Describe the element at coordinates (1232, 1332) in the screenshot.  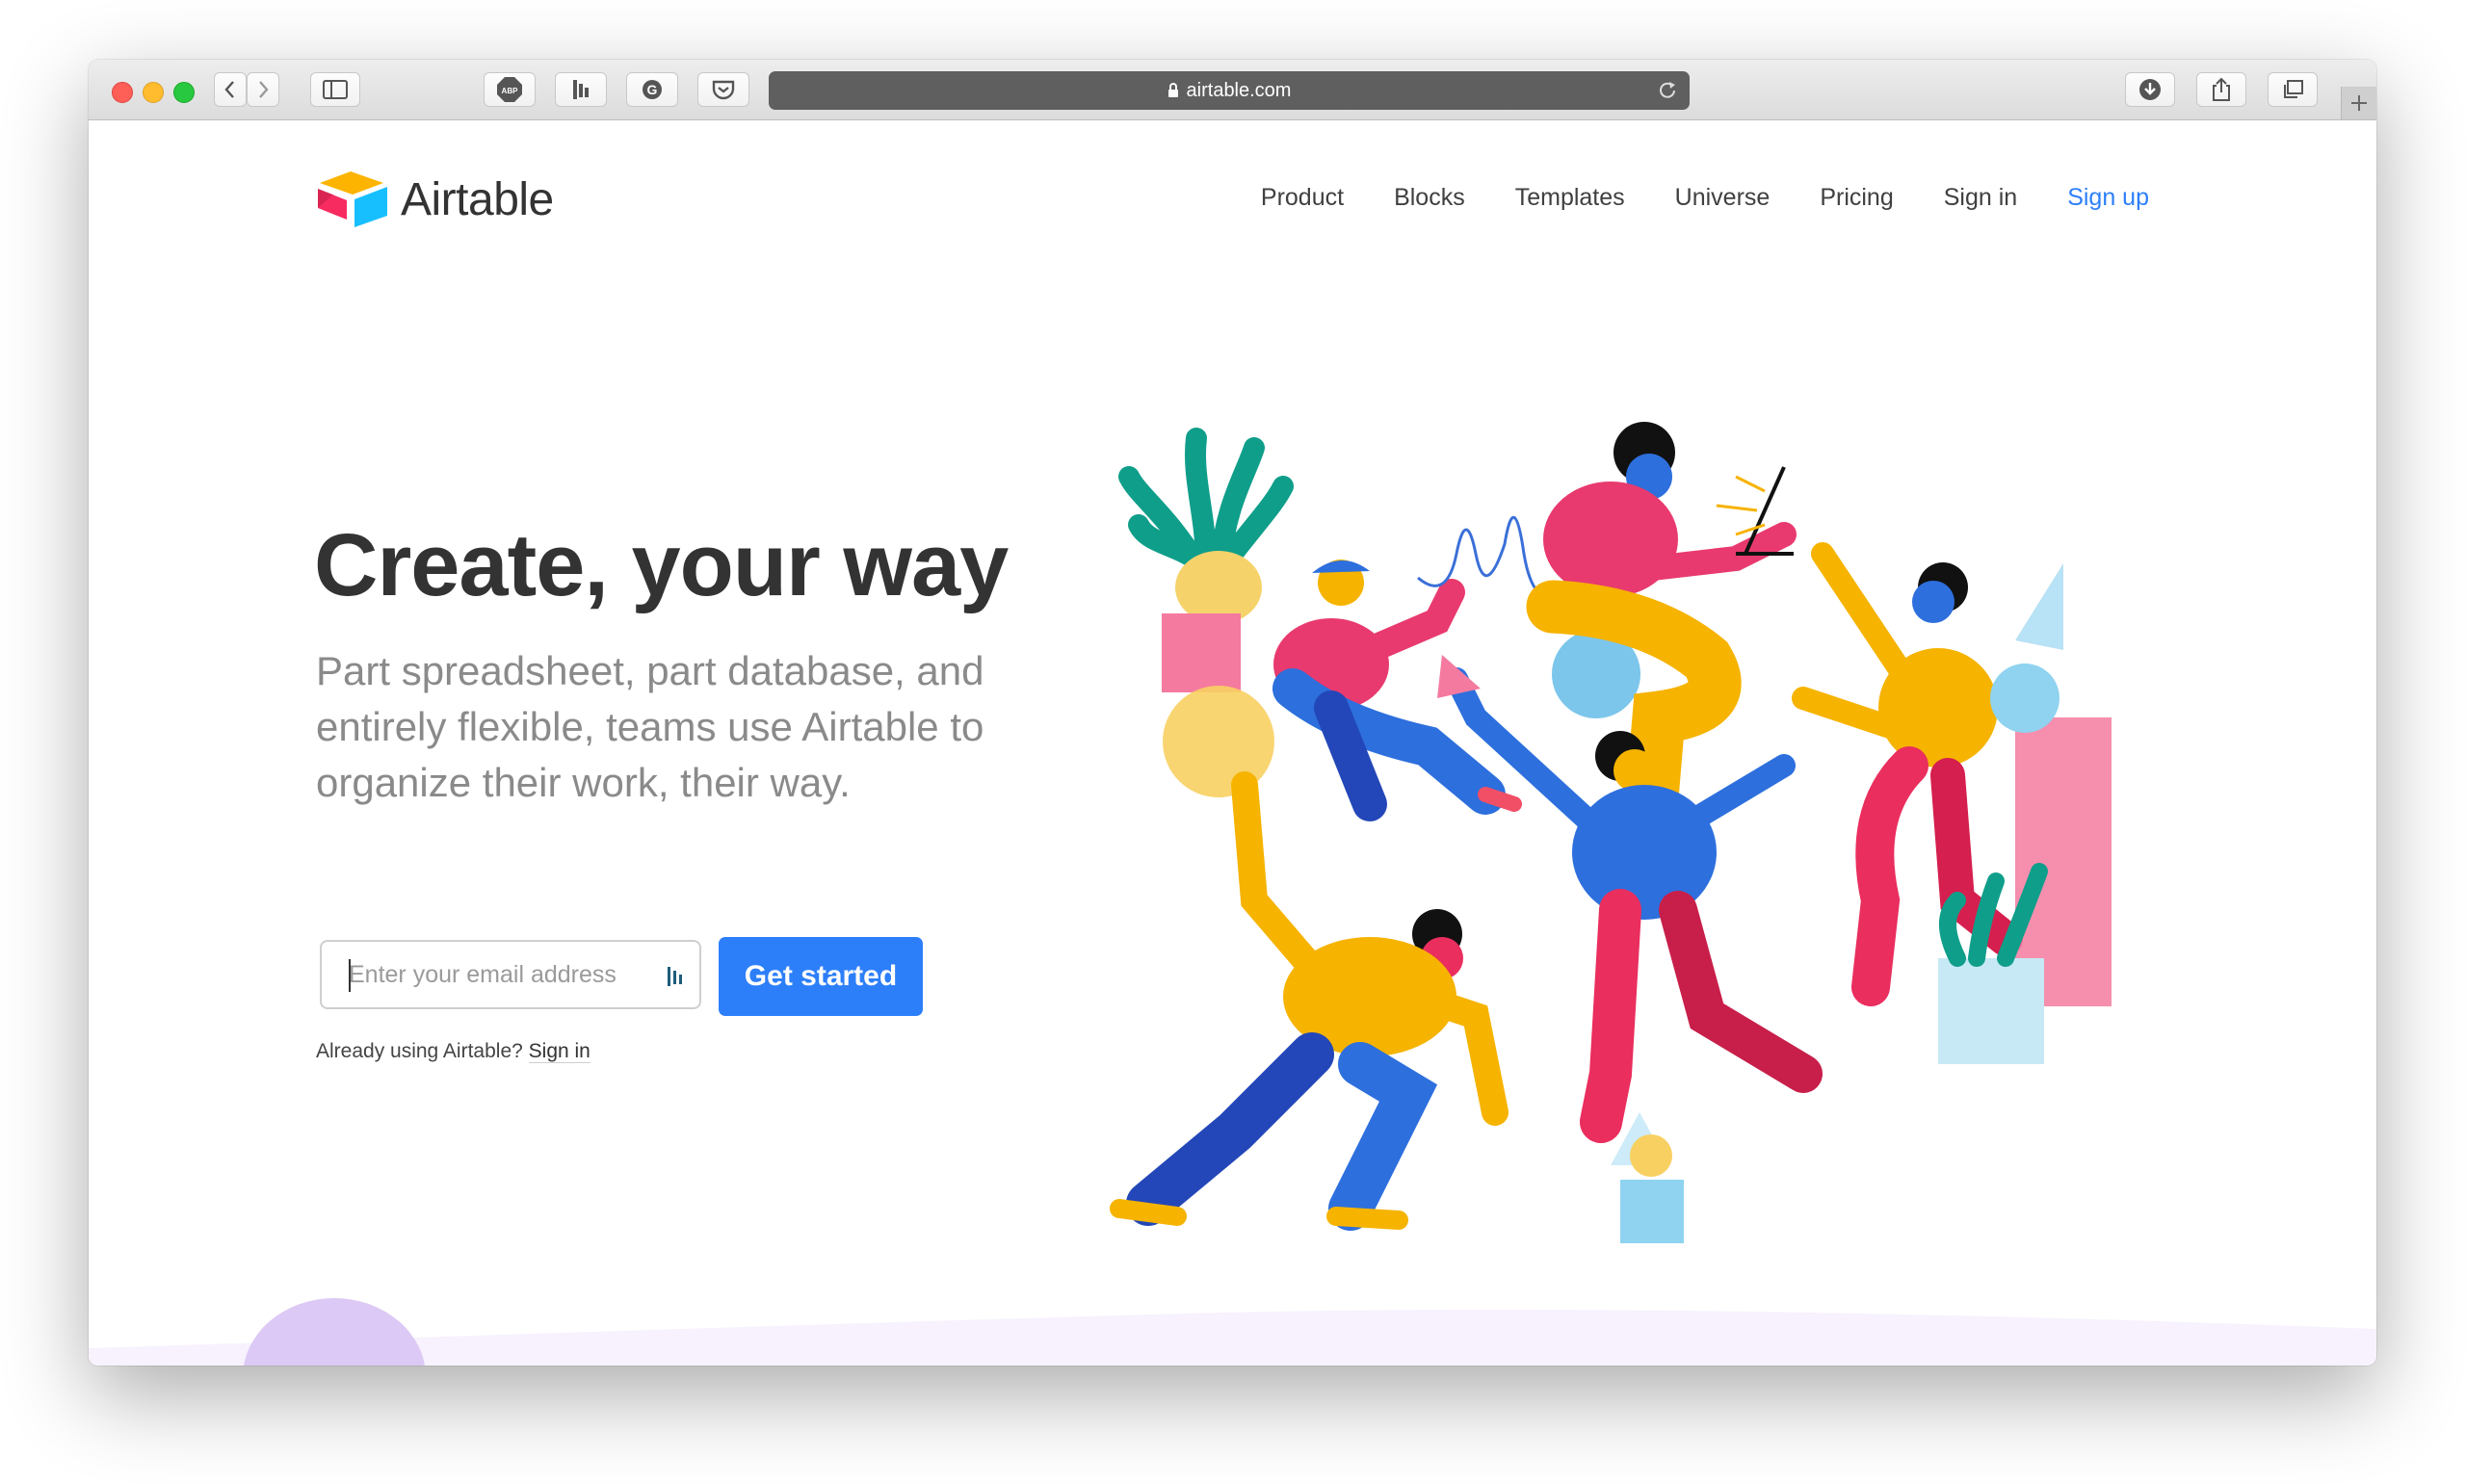
I see `section-divider-wave` at that location.